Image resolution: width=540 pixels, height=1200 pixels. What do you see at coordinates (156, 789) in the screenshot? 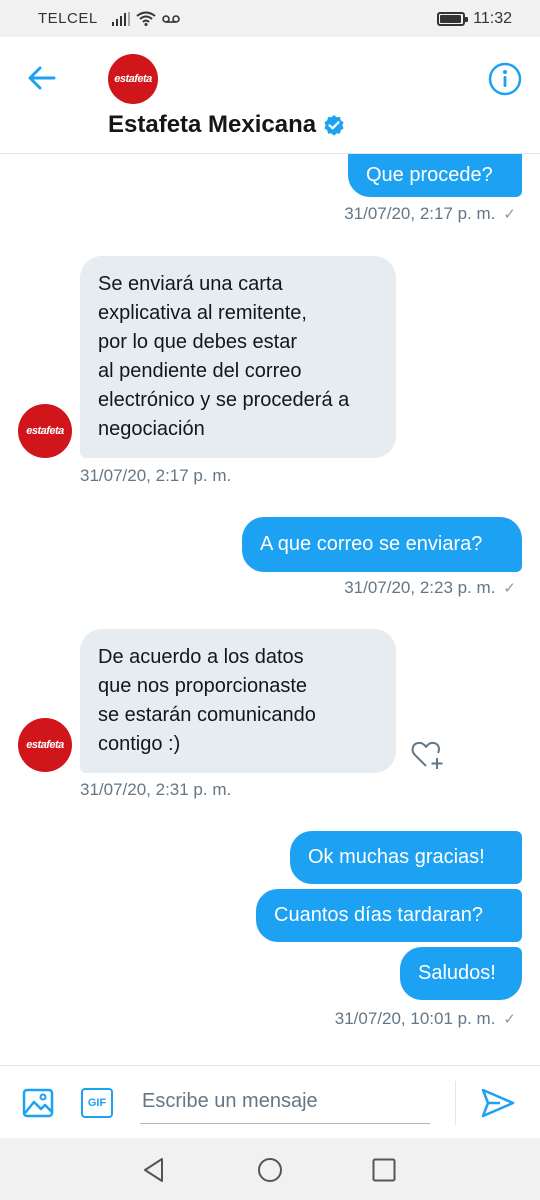
I see `message-timestamp: 31/07/20, 2:31 p. m.` at bounding box center [156, 789].